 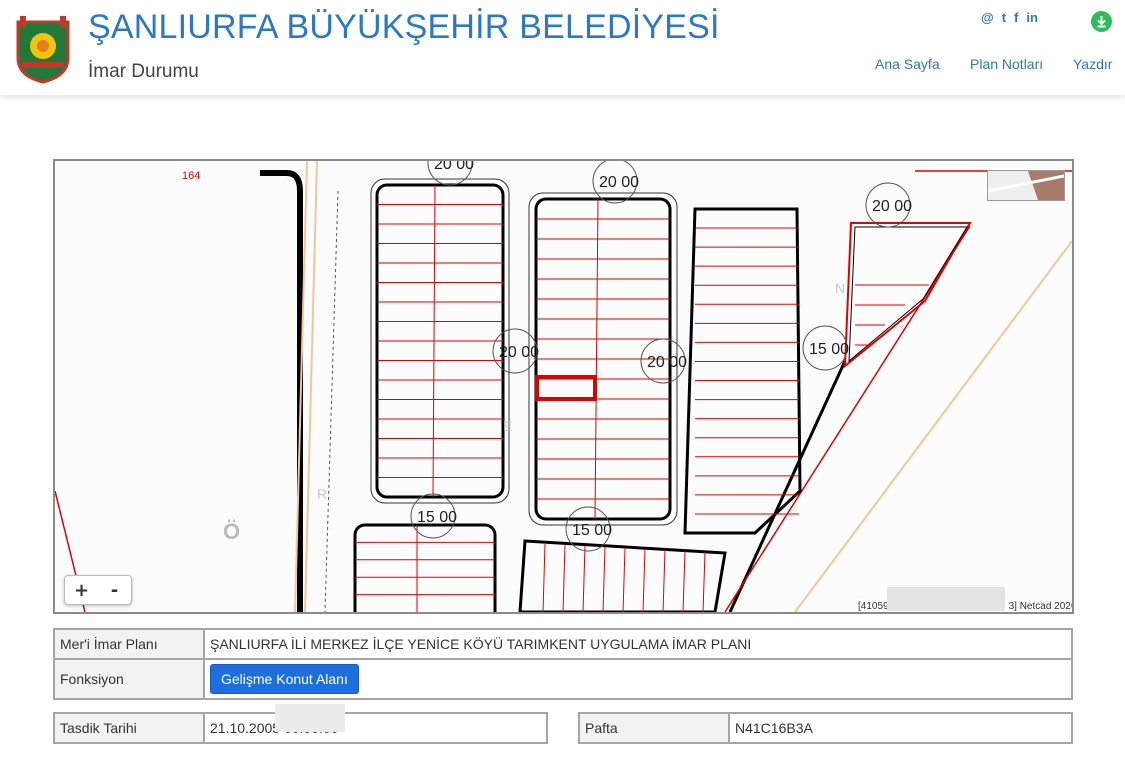 I want to click on sheet-label: Pafta, so click(x=654, y=728).